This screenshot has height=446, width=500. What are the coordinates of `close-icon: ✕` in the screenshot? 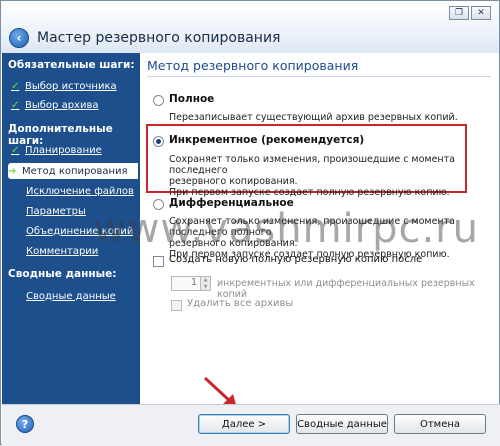 It's located at (481, 13).